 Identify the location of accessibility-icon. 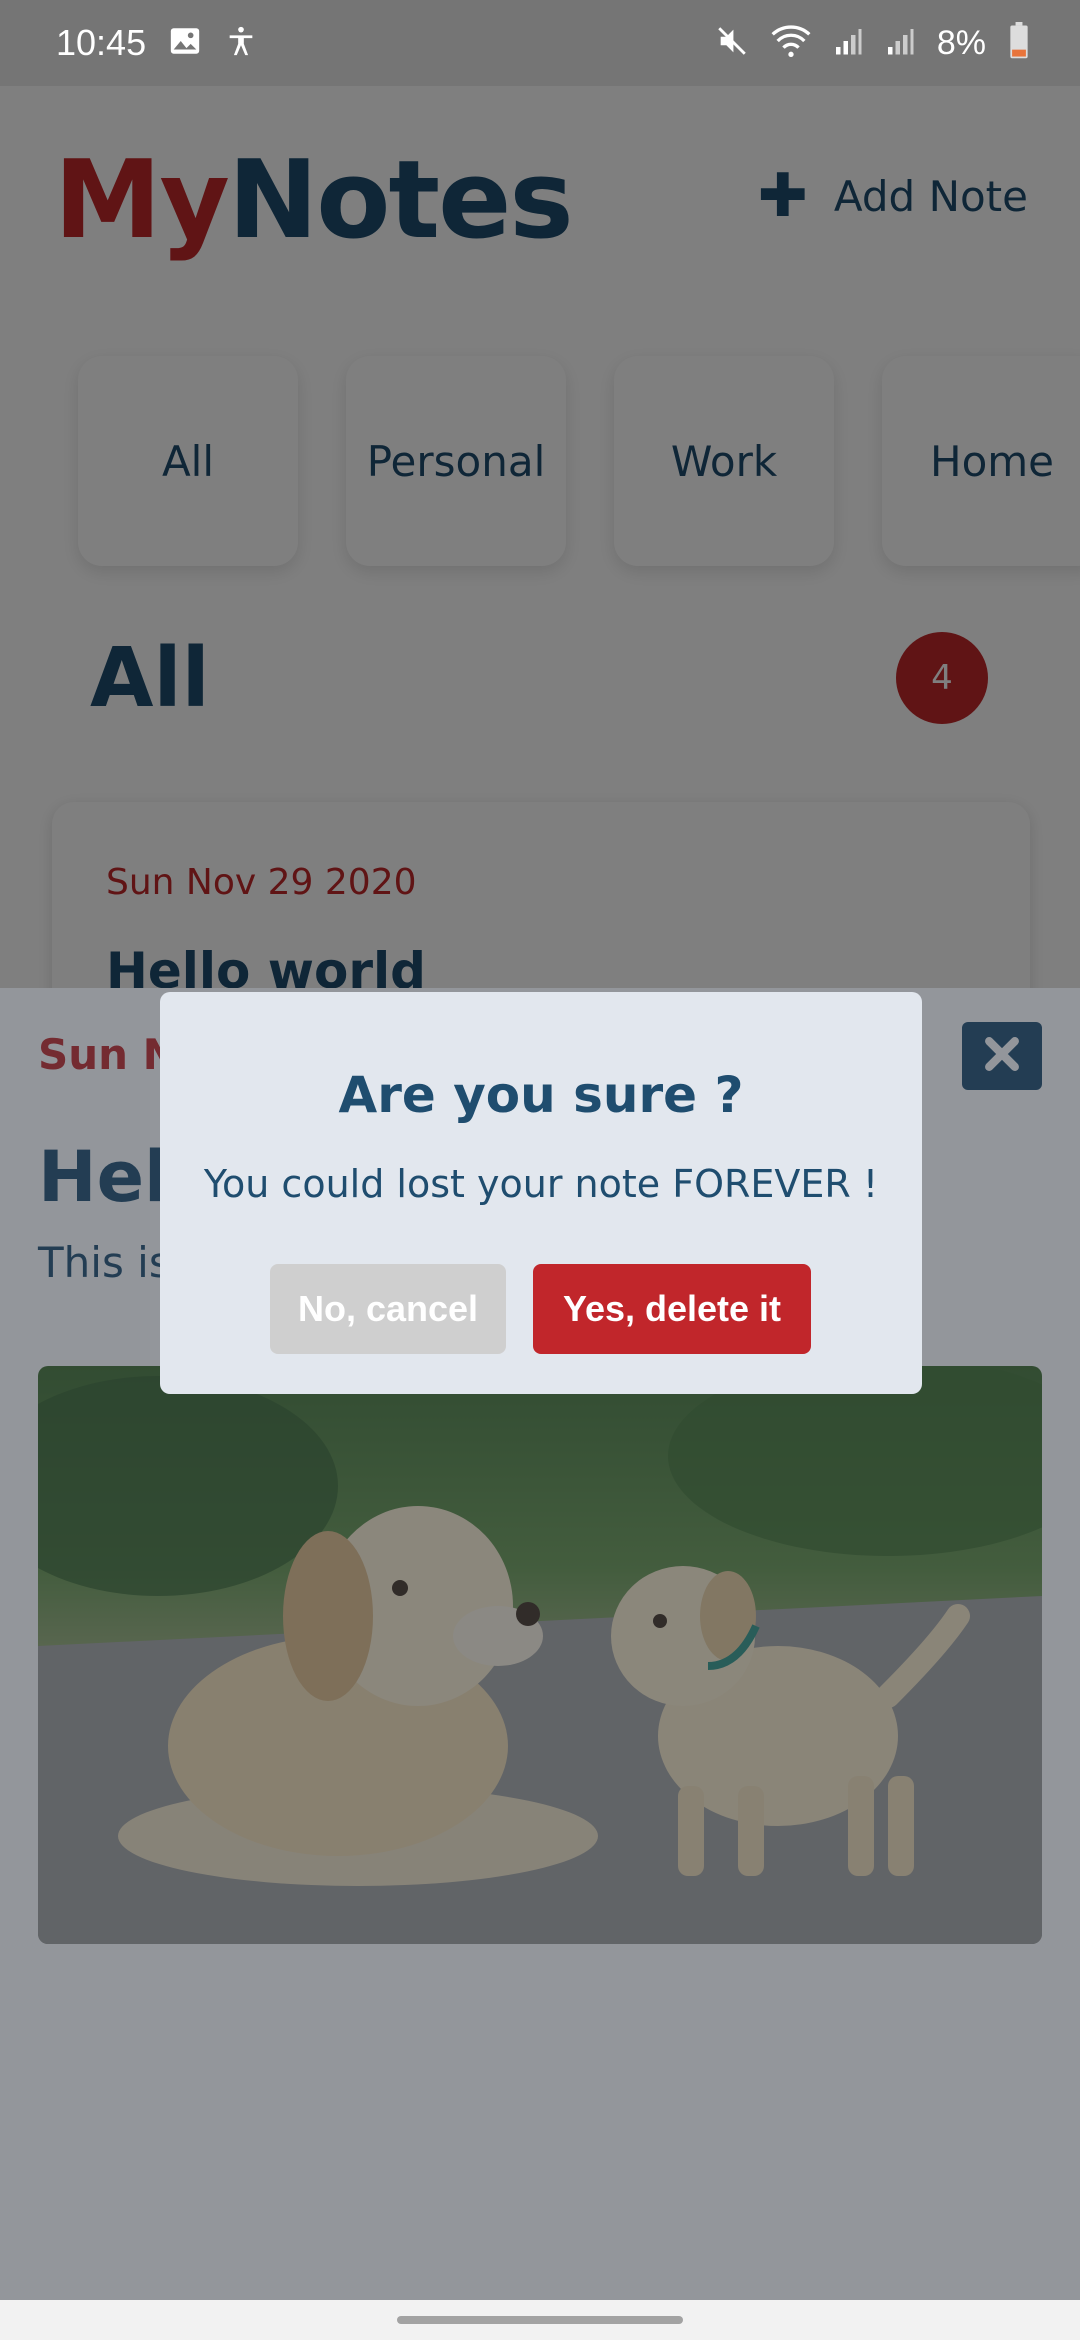
(241, 43).